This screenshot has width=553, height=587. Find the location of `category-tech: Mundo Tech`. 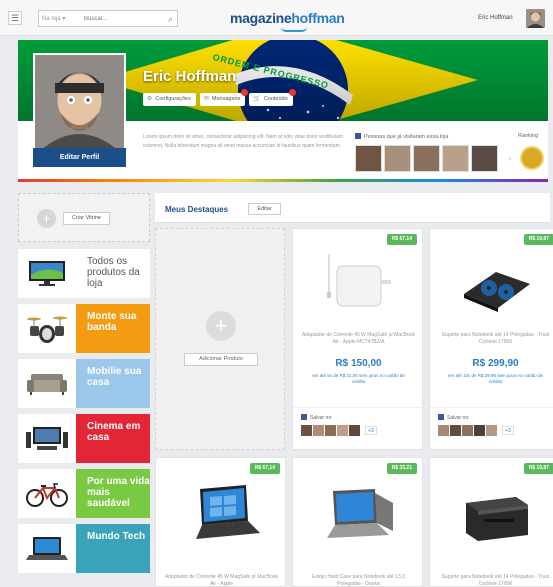

category-tech: Mundo Tech is located at coordinates (84, 548).